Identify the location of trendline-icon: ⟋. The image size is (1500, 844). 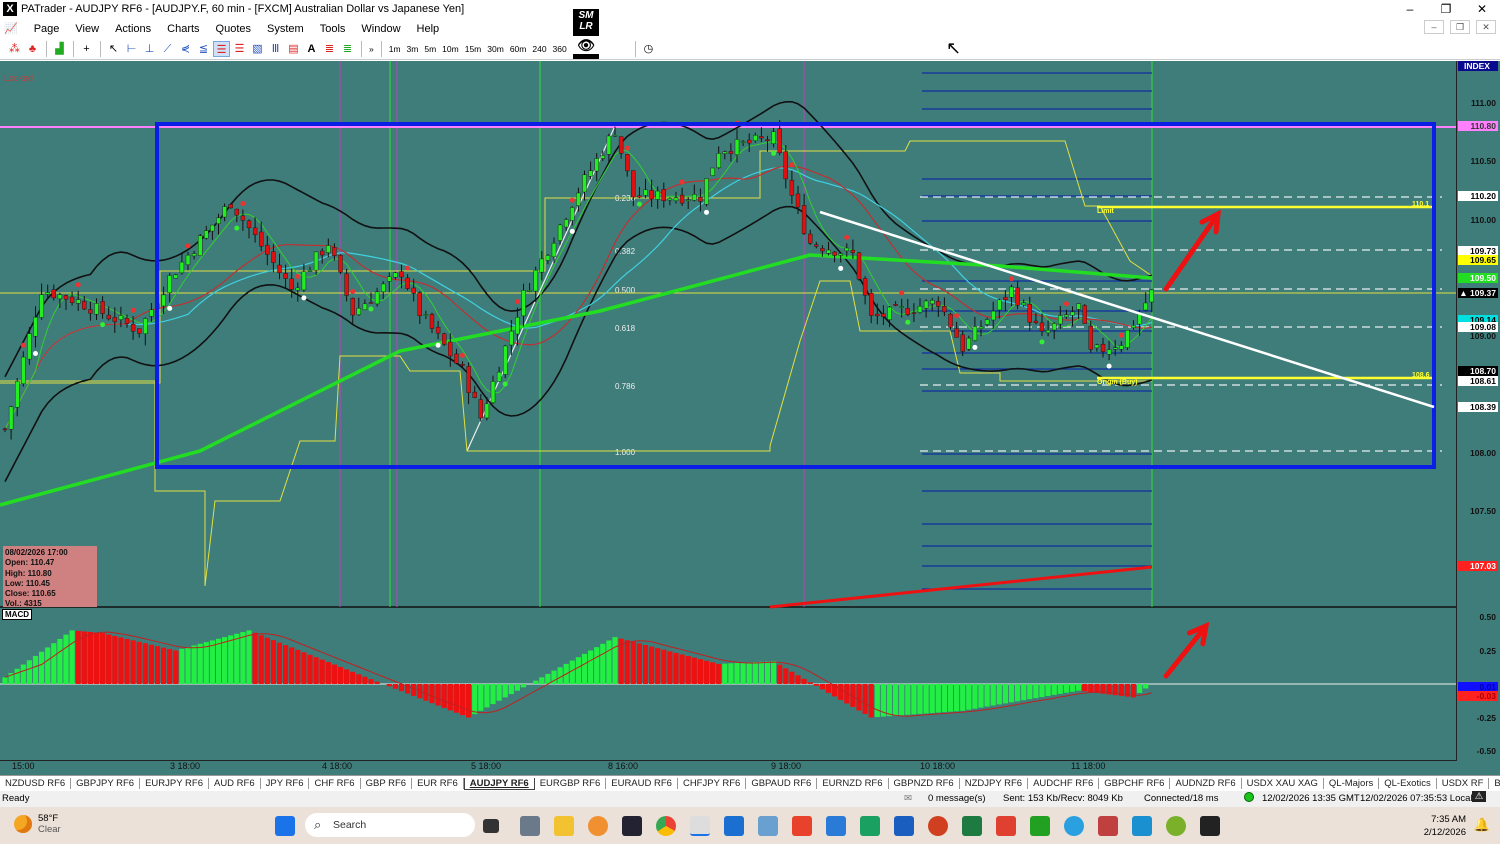
(167, 49).